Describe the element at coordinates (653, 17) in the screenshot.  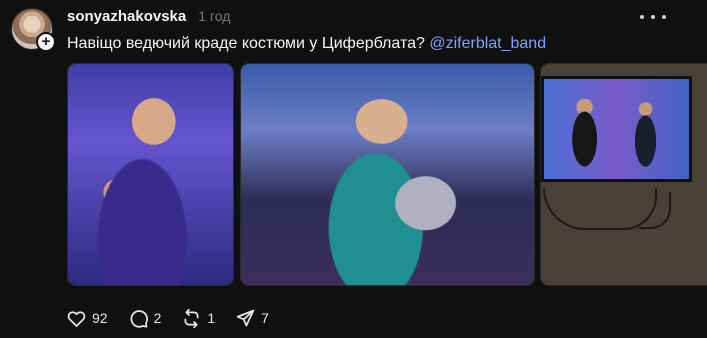
I see `more-options-icon` at that location.